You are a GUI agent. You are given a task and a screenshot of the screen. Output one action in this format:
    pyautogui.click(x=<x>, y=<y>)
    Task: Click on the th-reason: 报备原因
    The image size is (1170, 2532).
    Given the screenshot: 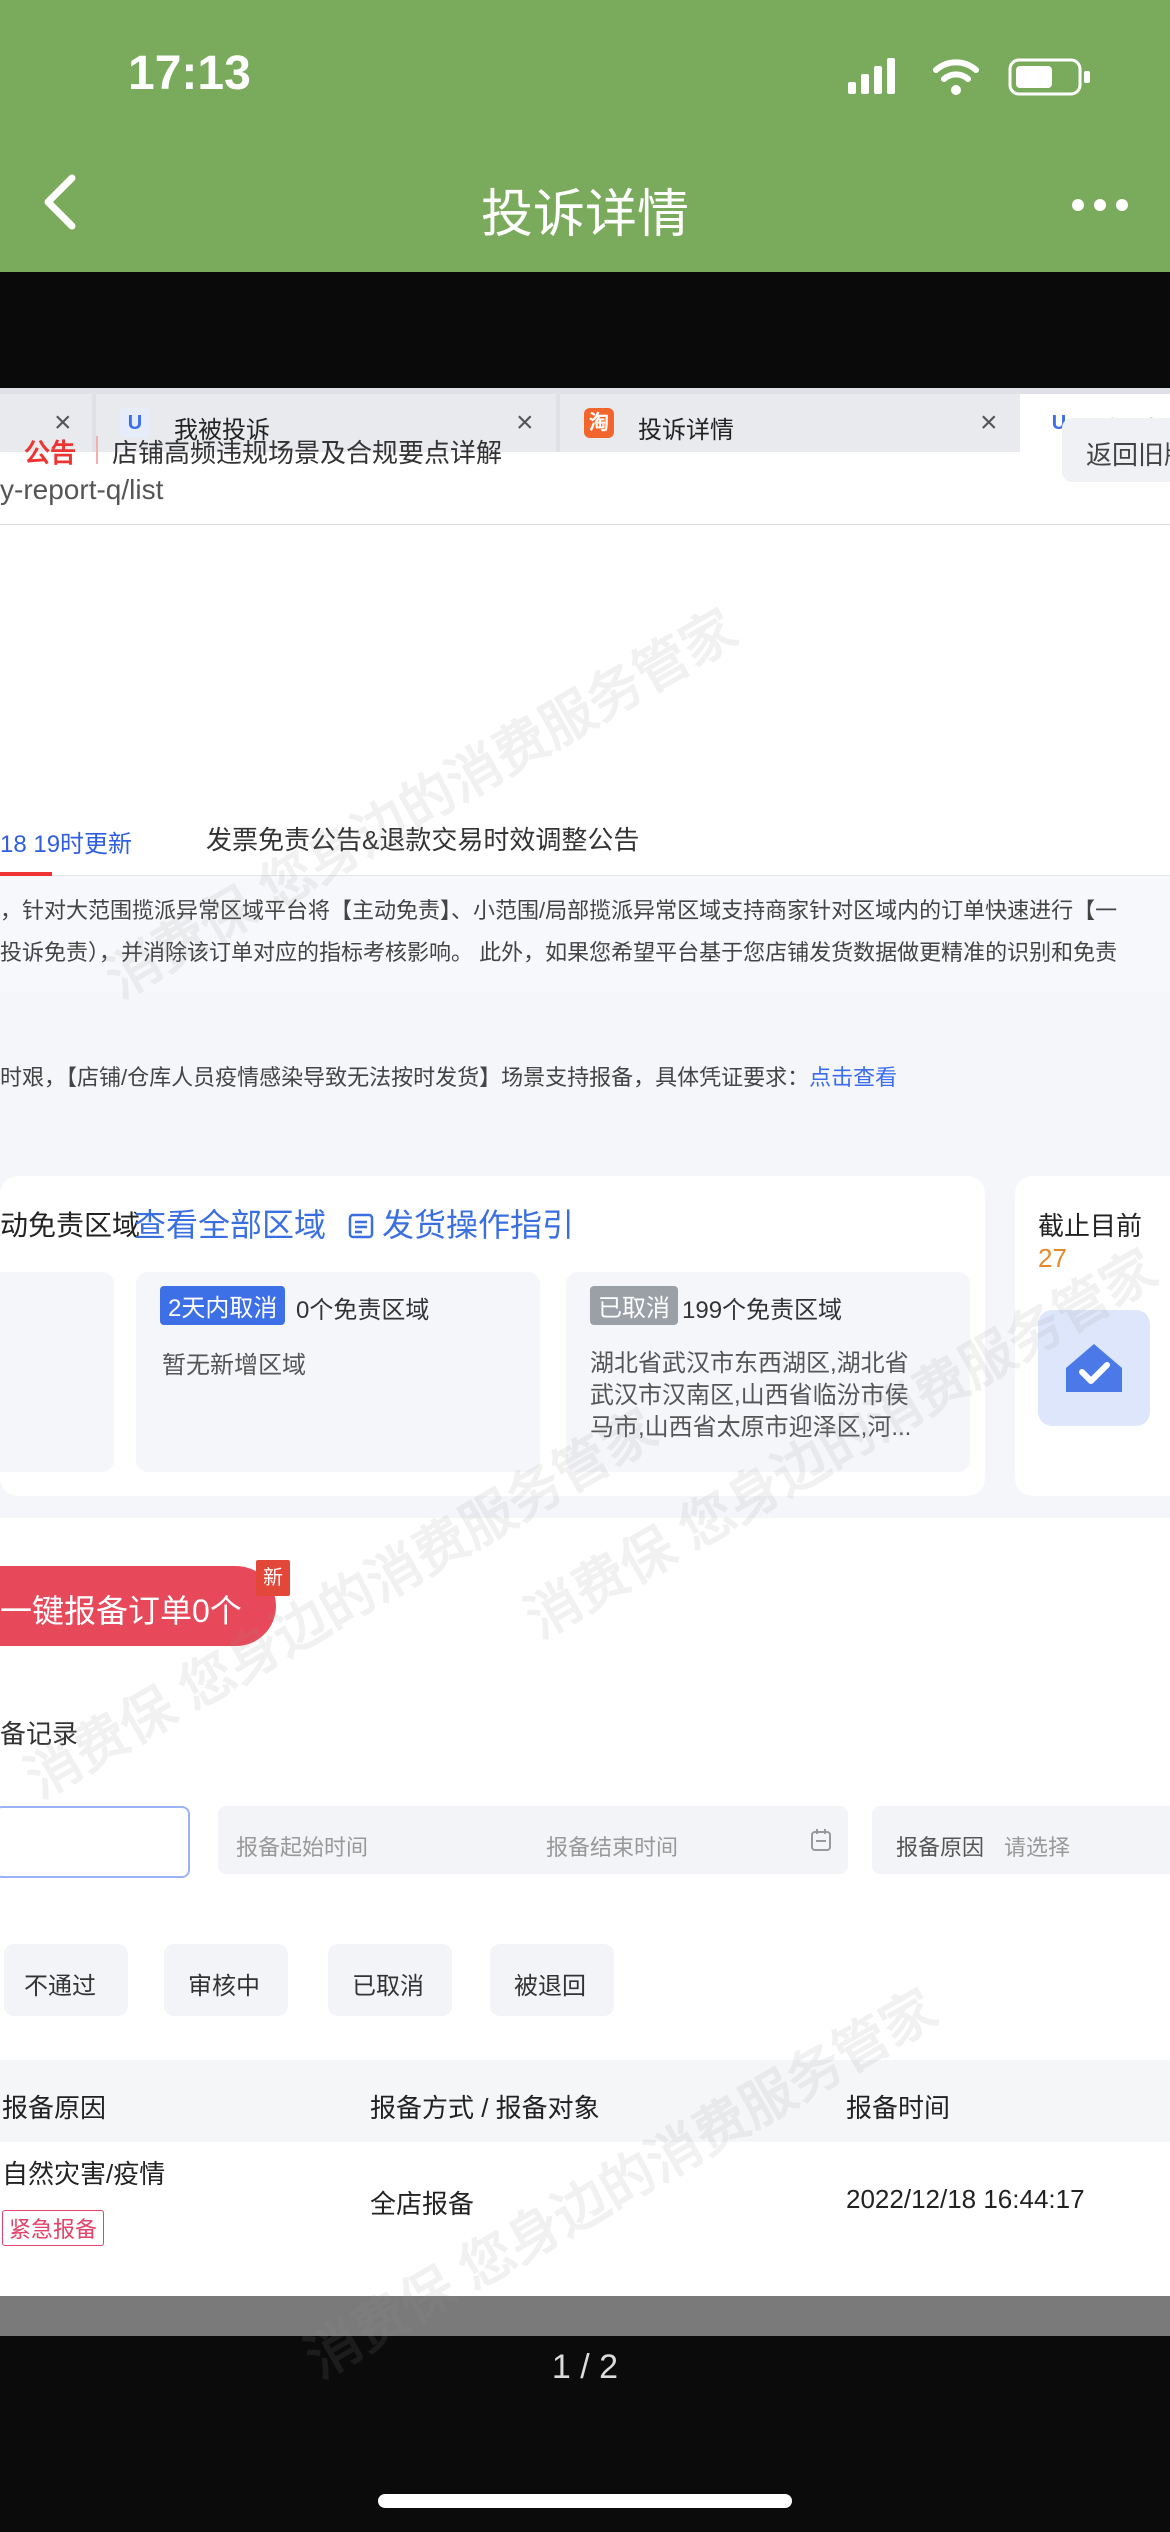 What is the action you would take?
    pyautogui.click(x=54, y=2108)
    